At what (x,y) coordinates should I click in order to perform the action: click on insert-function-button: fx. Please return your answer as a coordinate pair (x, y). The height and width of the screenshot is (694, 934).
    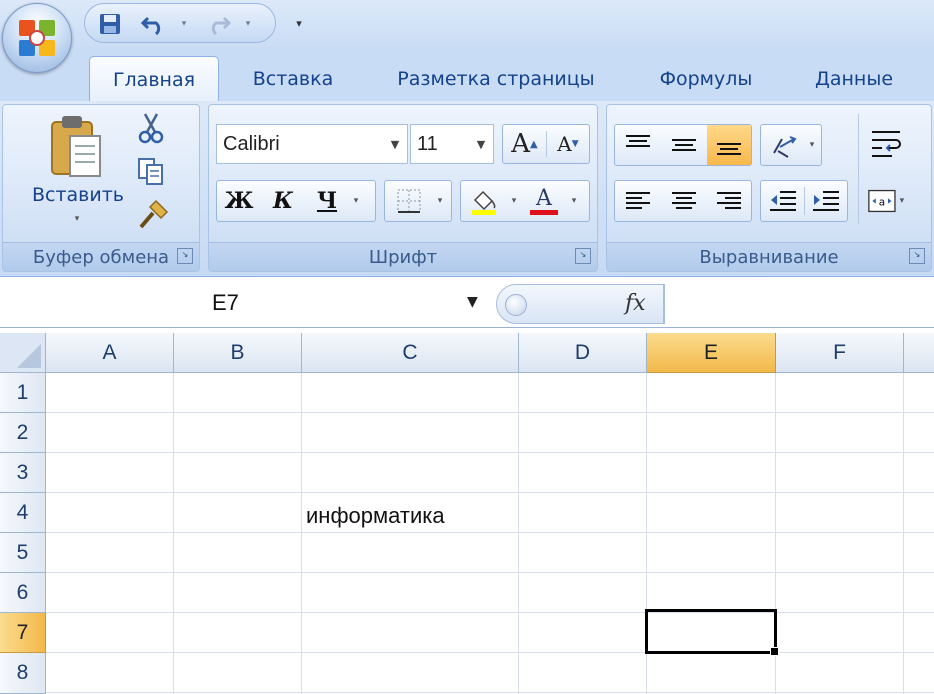
    Looking at the image, I should click on (635, 303).